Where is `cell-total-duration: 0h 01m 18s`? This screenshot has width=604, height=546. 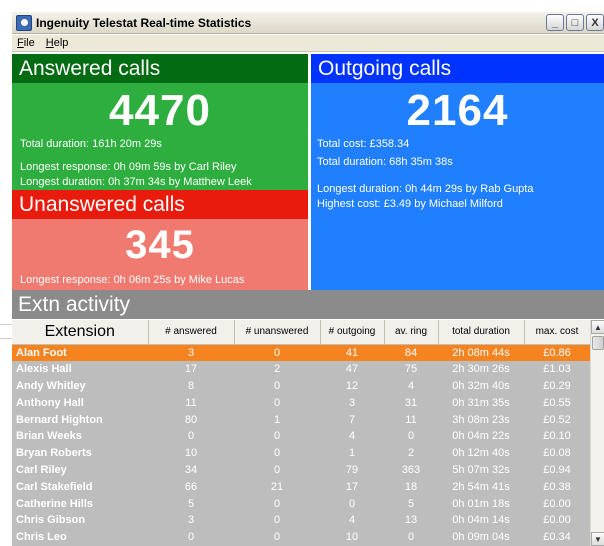 cell-total-duration: 0h 01m 18s is located at coordinates (481, 503).